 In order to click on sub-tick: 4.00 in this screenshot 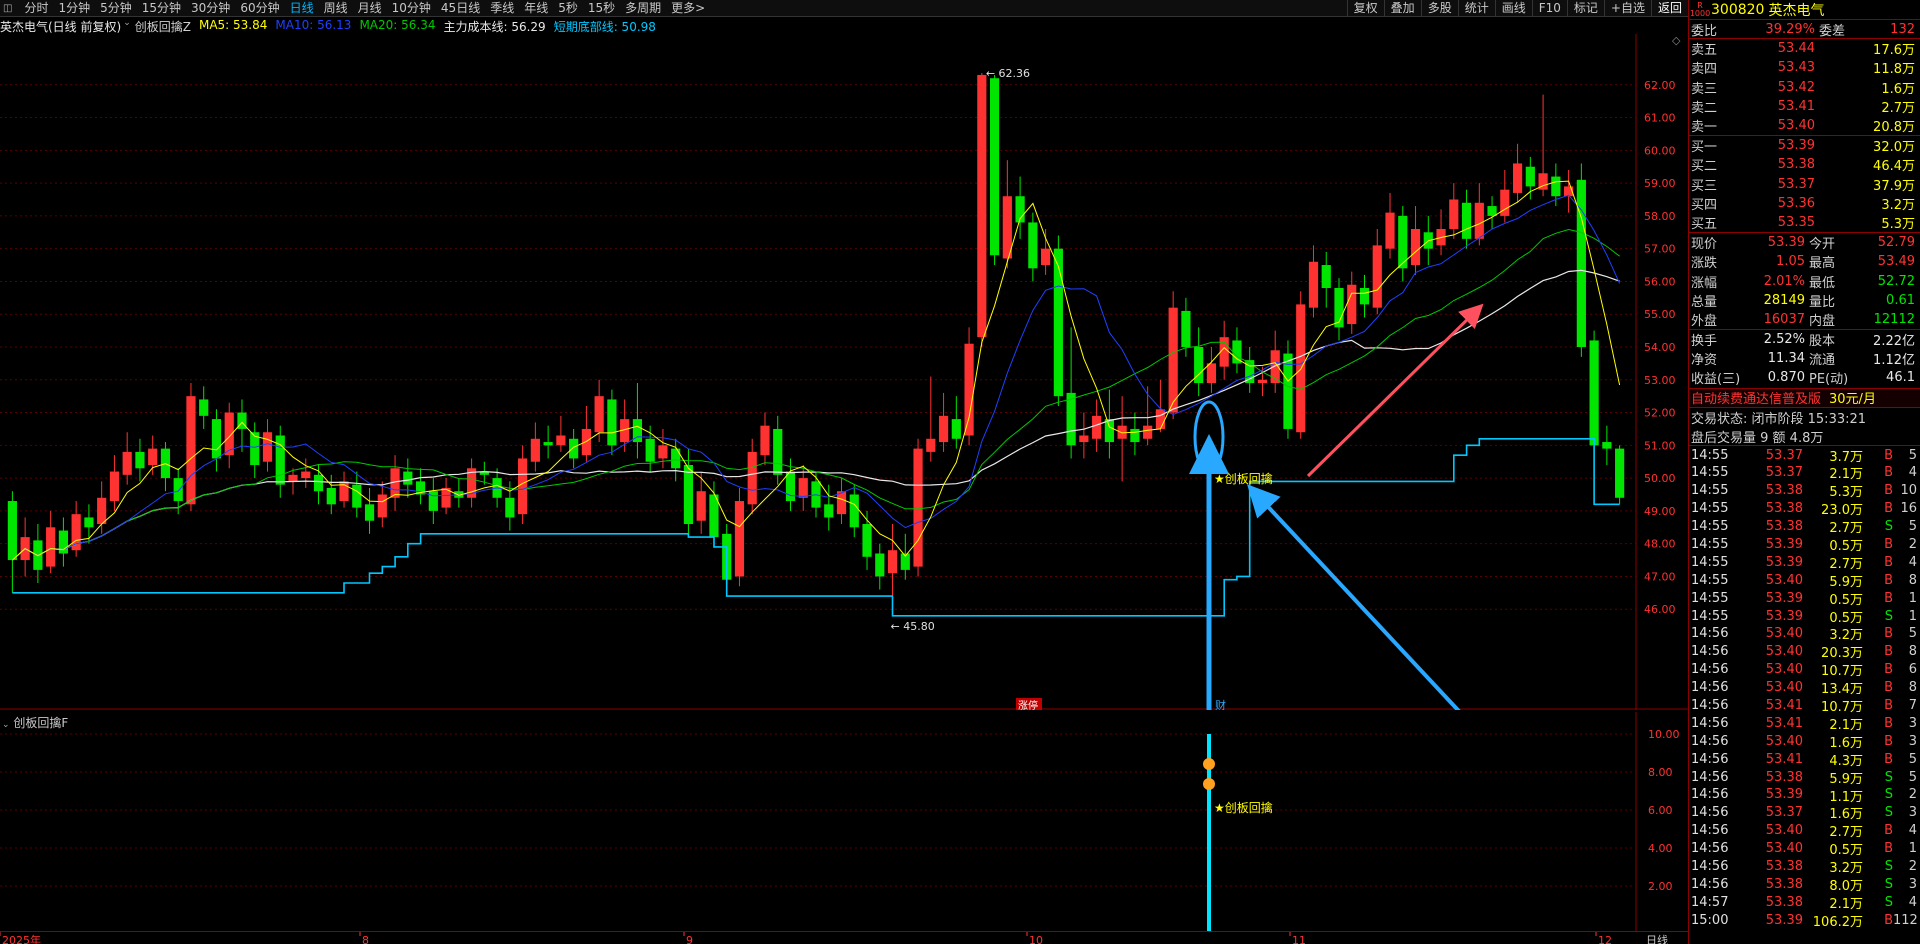, I will do `click(1660, 848)`.